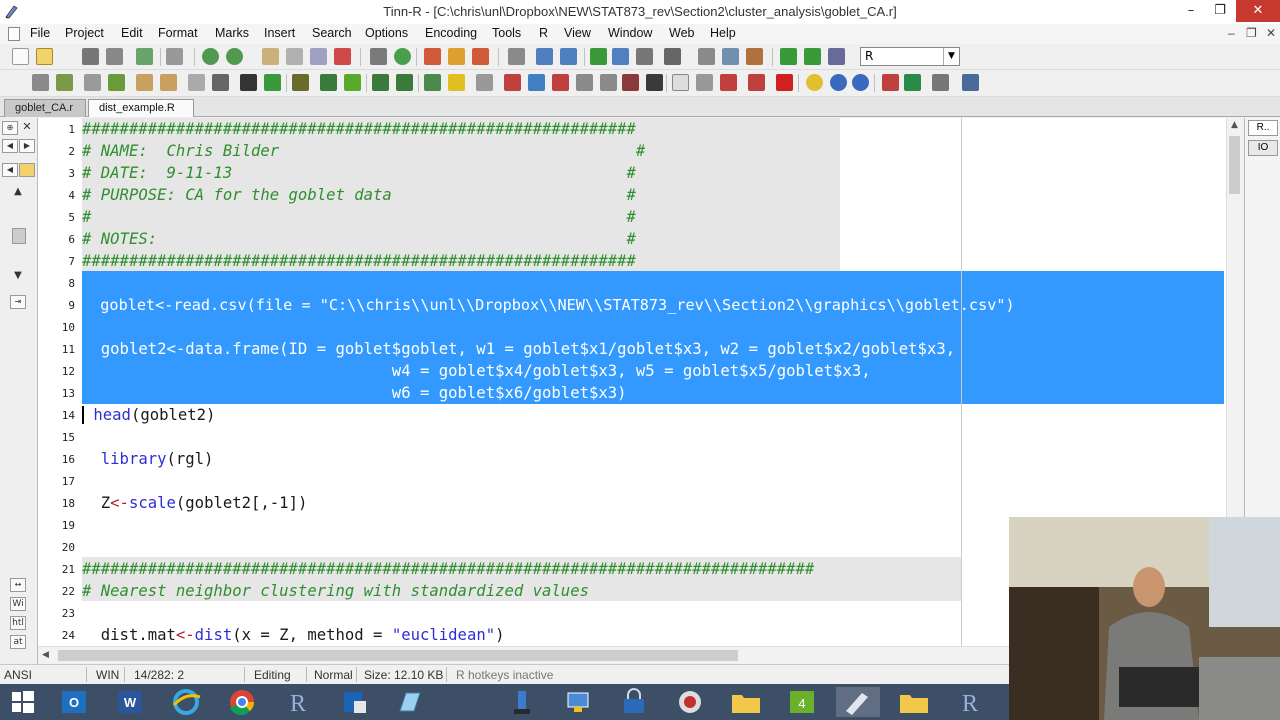 This screenshot has height=720, width=1280. What do you see at coordinates (210, 56) in the screenshot?
I see `undo-icon` at bounding box center [210, 56].